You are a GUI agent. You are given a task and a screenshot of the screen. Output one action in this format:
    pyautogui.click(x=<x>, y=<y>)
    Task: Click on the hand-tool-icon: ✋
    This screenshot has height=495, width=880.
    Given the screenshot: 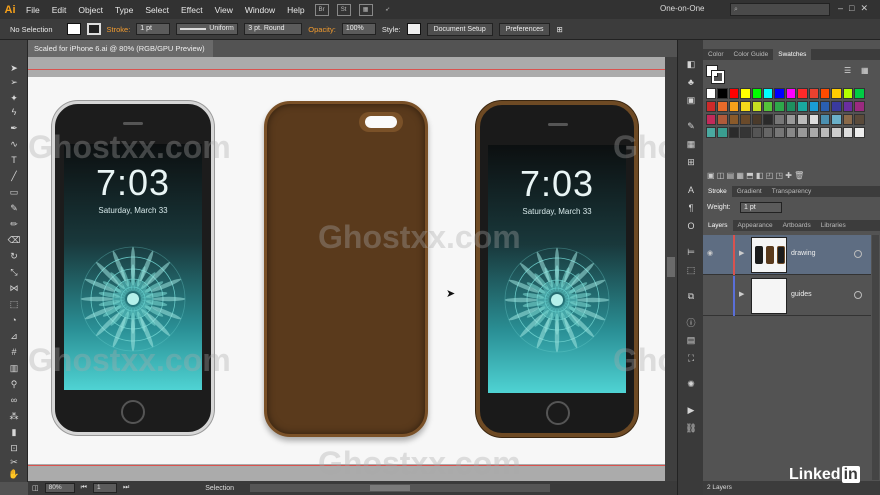 What is the action you would take?
    pyautogui.click(x=14, y=474)
    